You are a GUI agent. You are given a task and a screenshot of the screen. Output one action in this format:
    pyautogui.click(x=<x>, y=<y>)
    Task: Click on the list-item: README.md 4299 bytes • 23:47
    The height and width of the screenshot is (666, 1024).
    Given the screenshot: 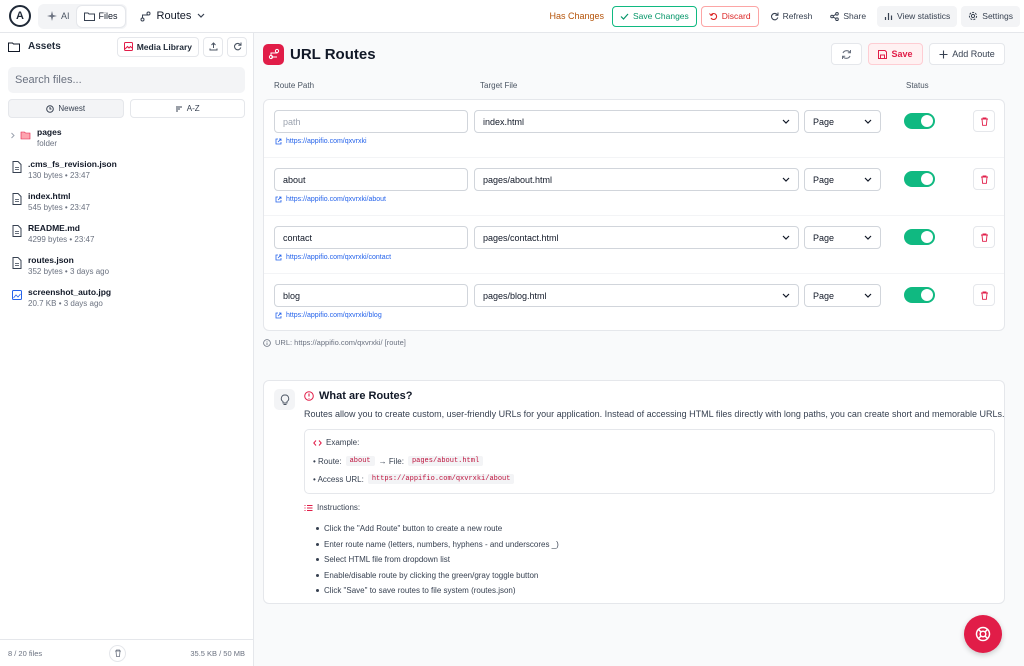 What is the action you would take?
    pyautogui.click(x=126, y=239)
    